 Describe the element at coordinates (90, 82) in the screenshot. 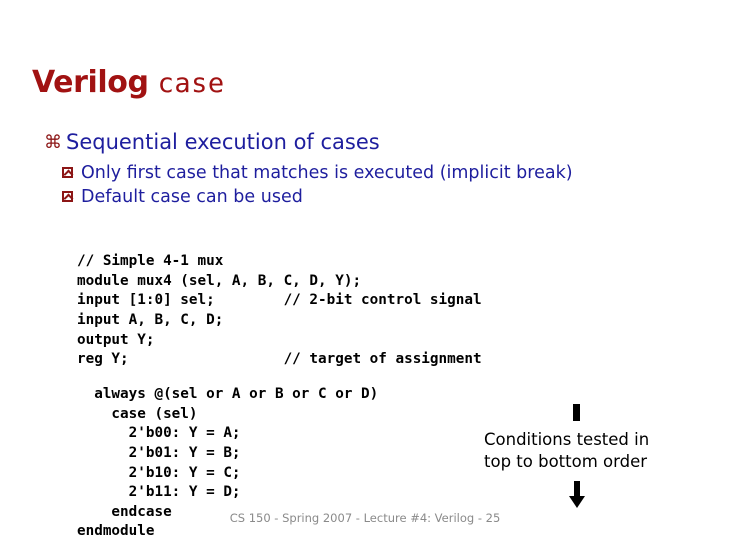

I see `page-title-word: Verilog` at that location.